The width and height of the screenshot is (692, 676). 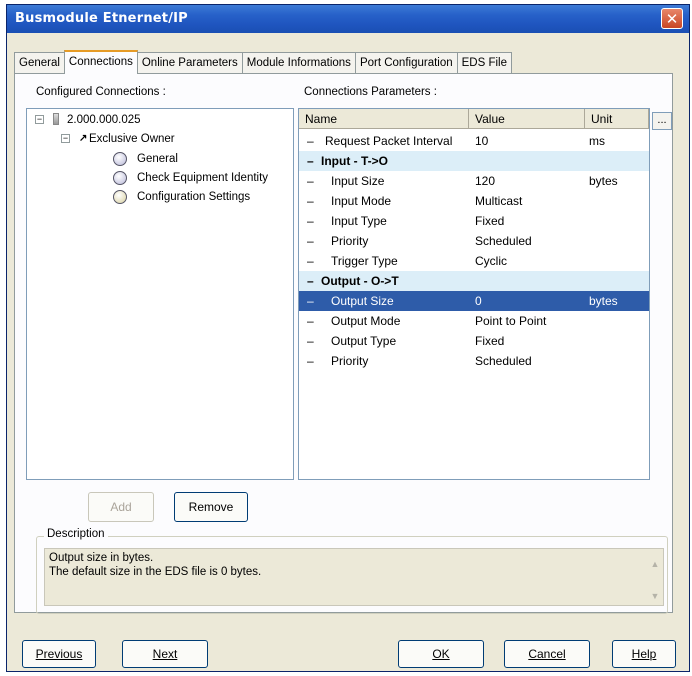 What do you see at coordinates (202, 178) in the screenshot?
I see `tree-node-check-equipment: Check Equipment Identity` at bounding box center [202, 178].